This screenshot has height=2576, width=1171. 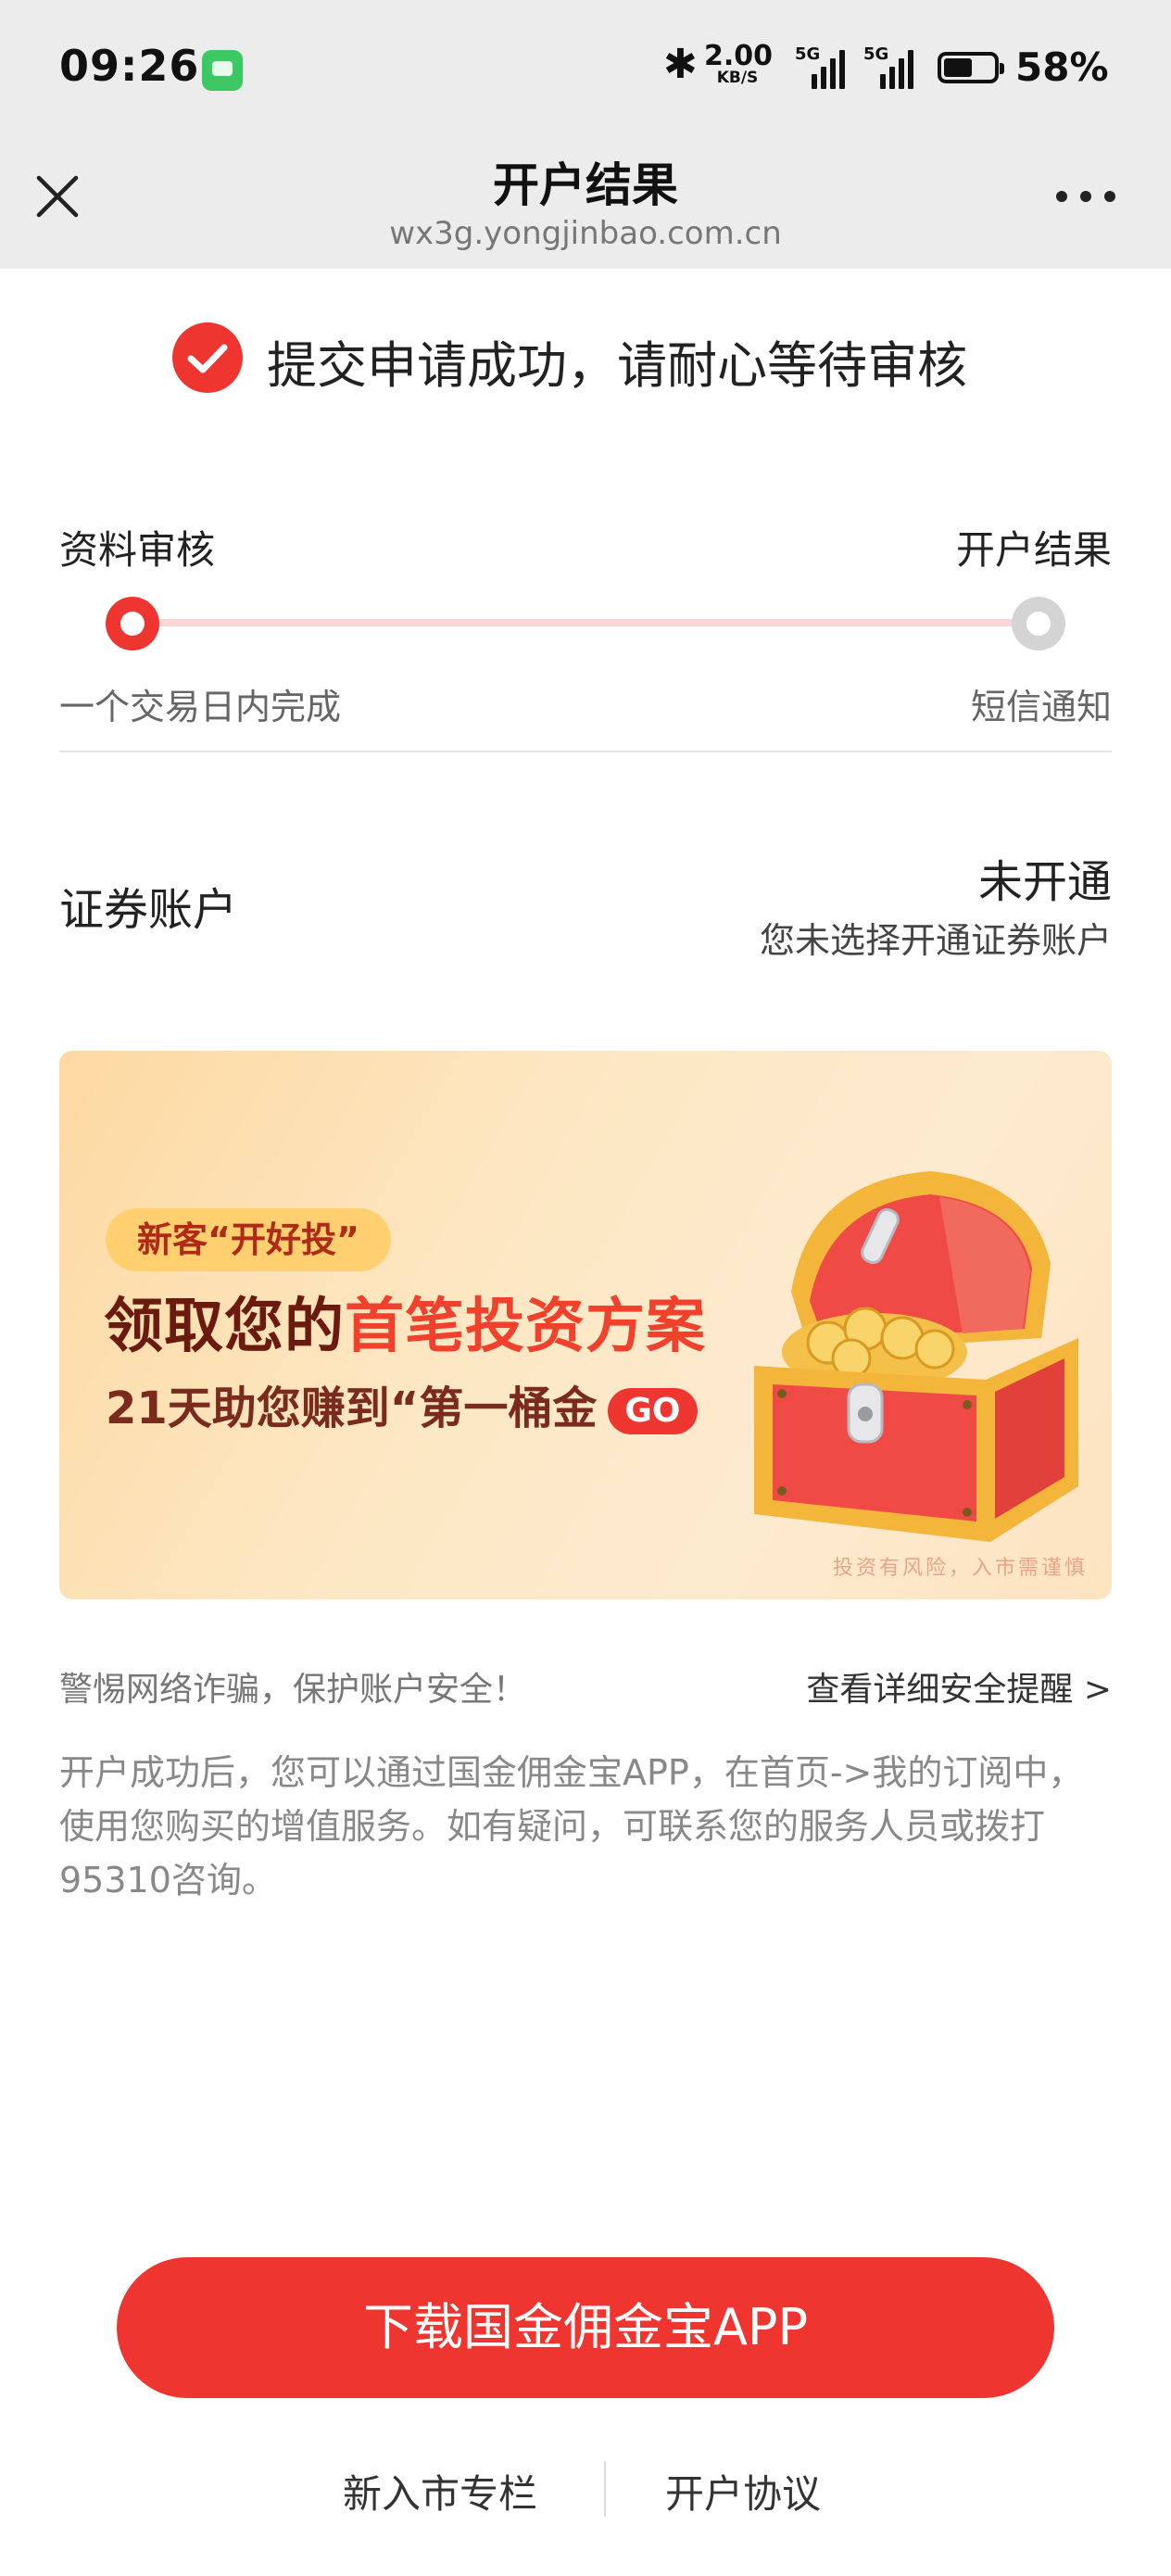 I want to click on banner-subline: 21天助您赚到“第一桶金 GO, so click(x=402, y=1404).